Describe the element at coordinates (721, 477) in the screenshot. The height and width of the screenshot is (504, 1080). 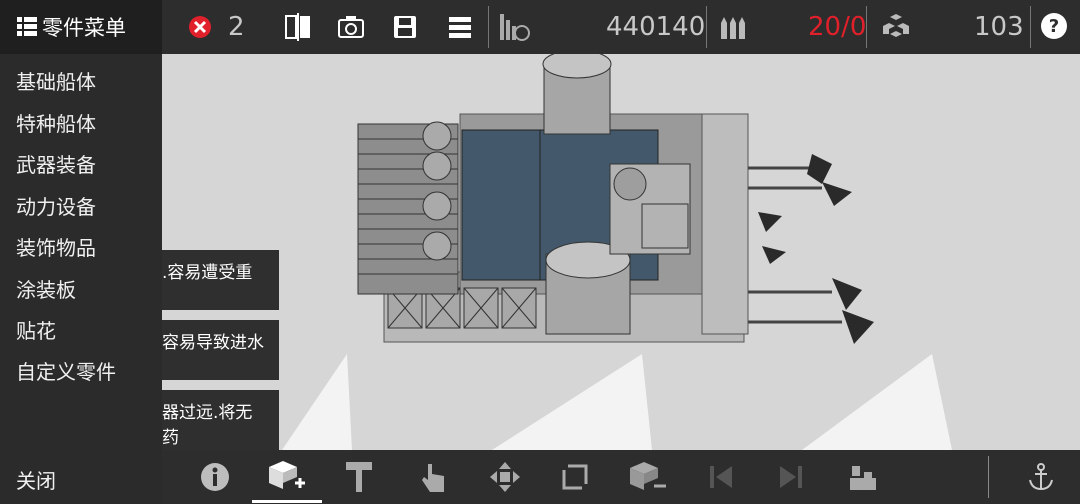
I see `prev-icon` at that location.